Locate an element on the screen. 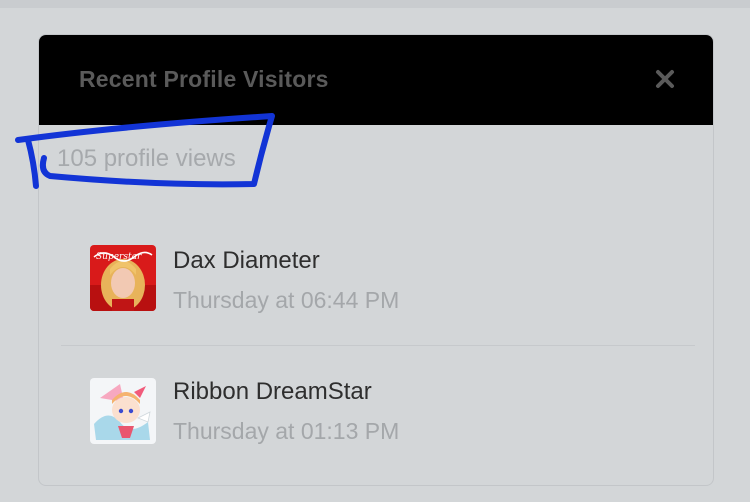  profile-views-count: 105 profile views is located at coordinates (146, 158).